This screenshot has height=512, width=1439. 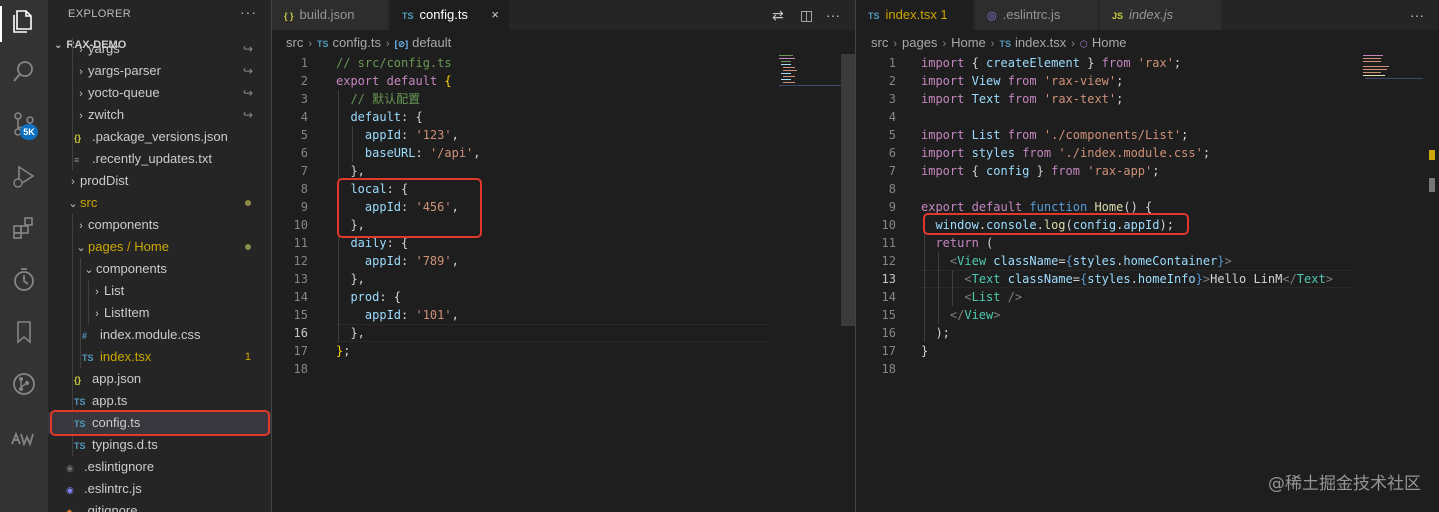 What do you see at coordinates (24, 22) in the screenshot?
I see `files-icon` at bounding box center [24, 22].